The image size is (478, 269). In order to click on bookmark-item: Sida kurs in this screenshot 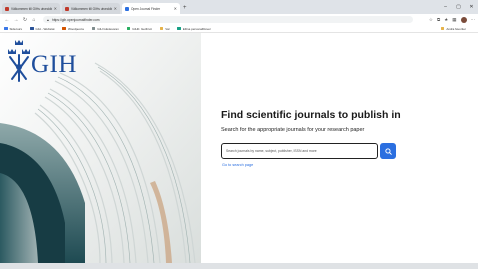, I will do `click(13, 29)`.